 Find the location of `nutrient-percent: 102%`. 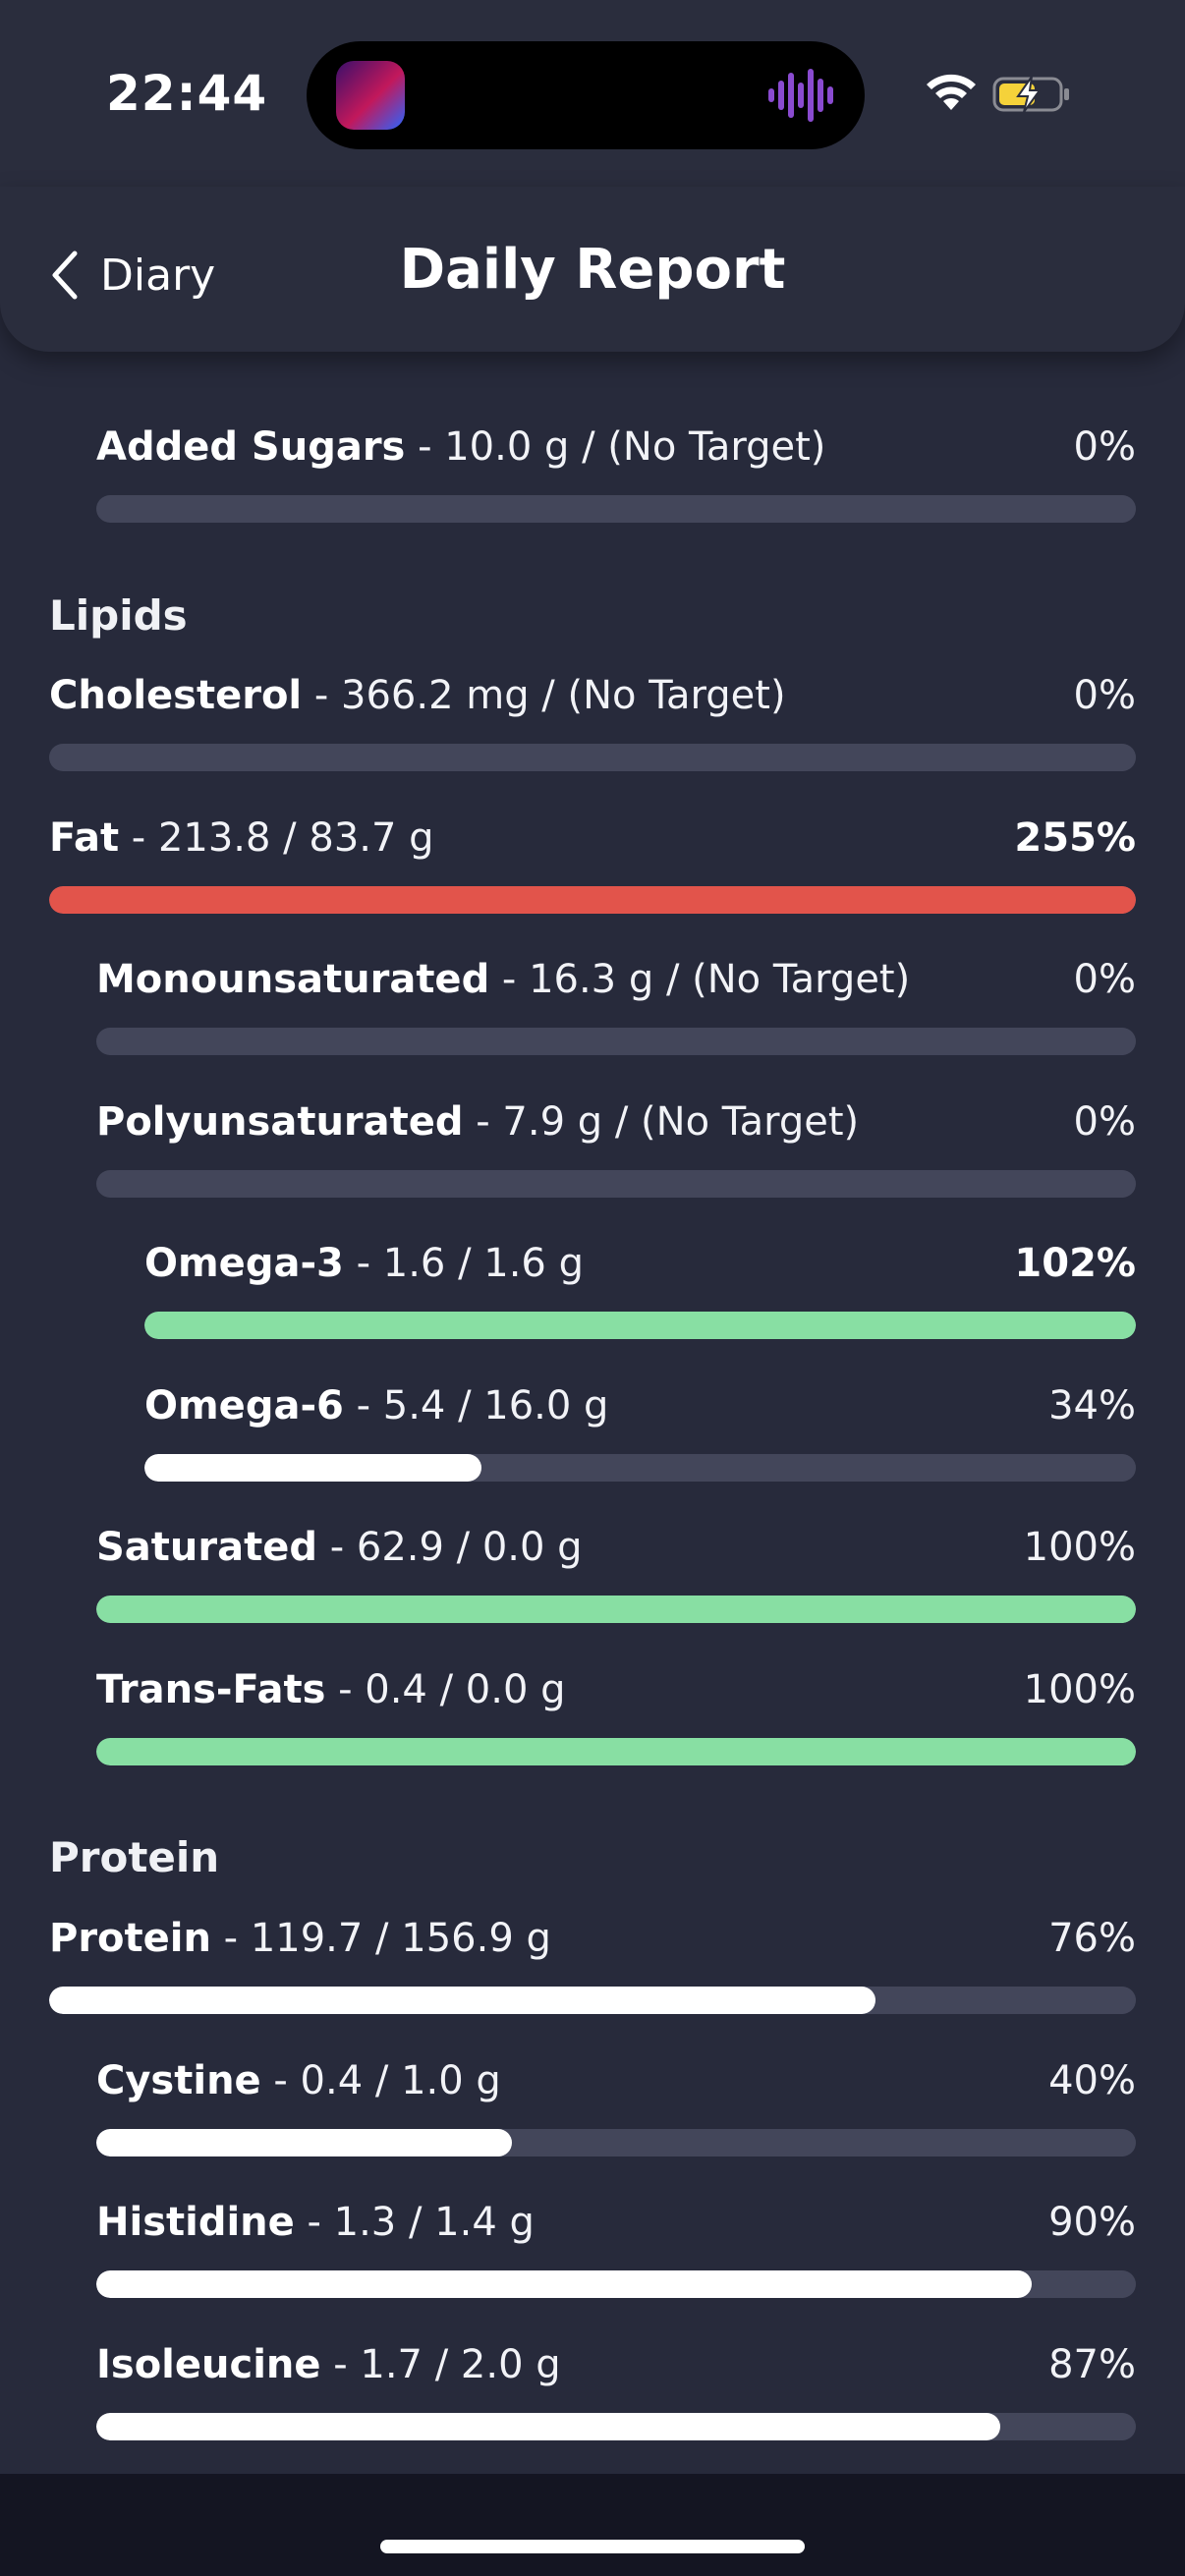

nutrient-percent: 102% is located at coordinates (1075, 1263).